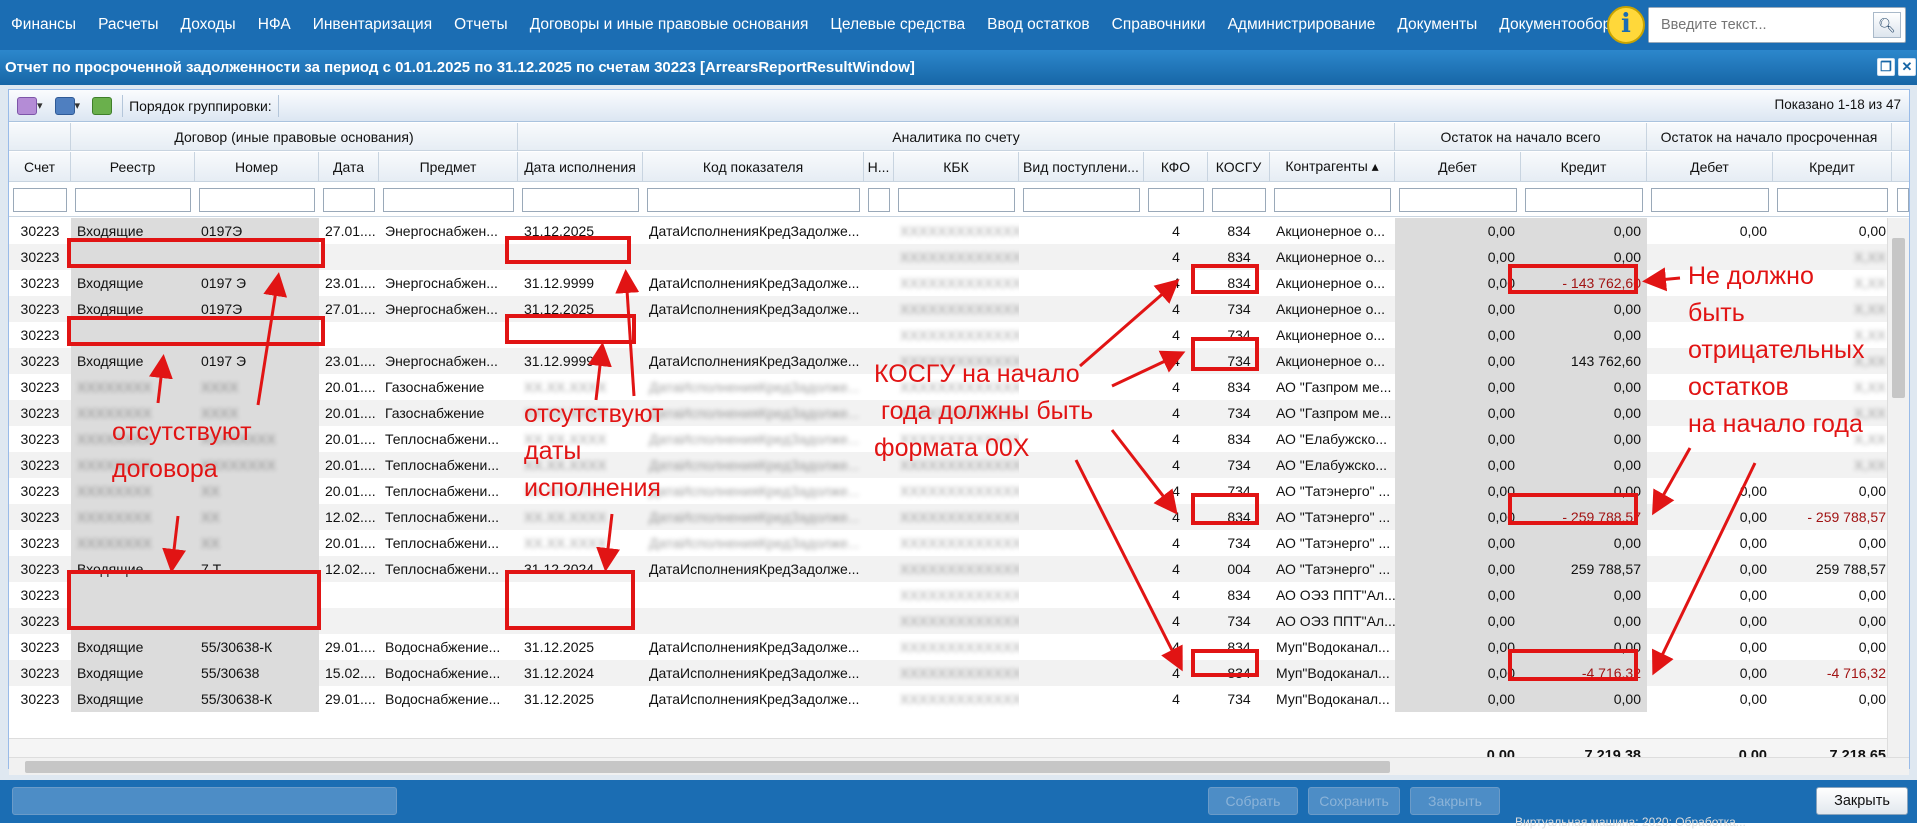  I want to click on cell-kfo: 4, so click(1176, 439).